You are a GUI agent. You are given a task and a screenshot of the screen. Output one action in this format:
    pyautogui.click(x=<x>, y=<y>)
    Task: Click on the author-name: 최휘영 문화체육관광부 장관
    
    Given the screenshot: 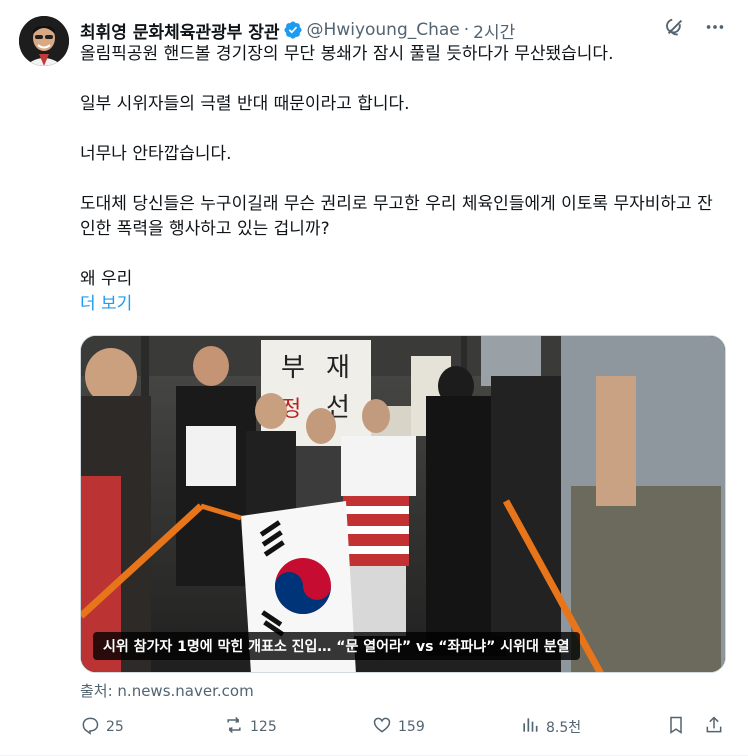 What is the action you would take?
    pyautogui.click(x=180, y=30)
    